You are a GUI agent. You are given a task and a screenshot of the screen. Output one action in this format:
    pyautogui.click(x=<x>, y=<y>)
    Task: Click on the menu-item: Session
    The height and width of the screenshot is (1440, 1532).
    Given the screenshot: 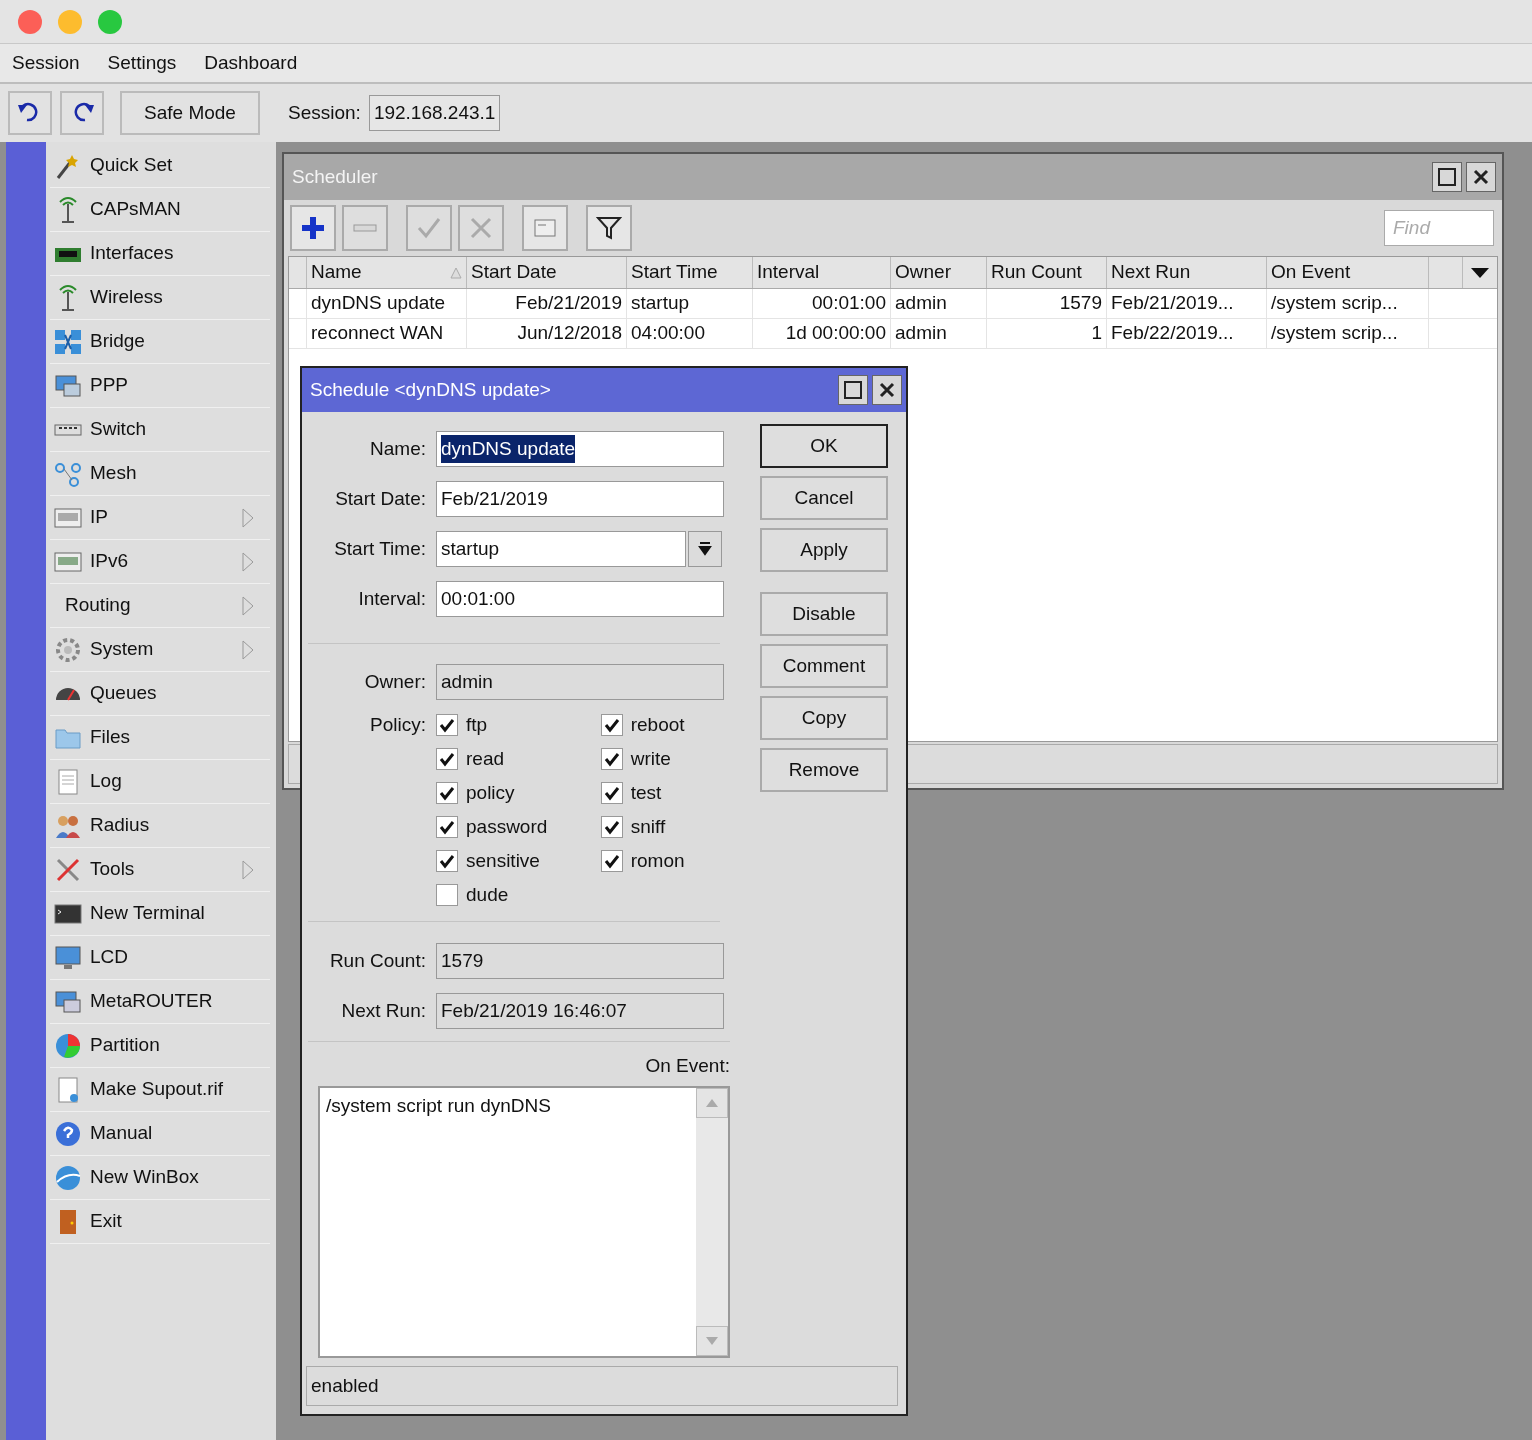 What is the action you would take?
    pyautogui.click(x=46, y=63)
    